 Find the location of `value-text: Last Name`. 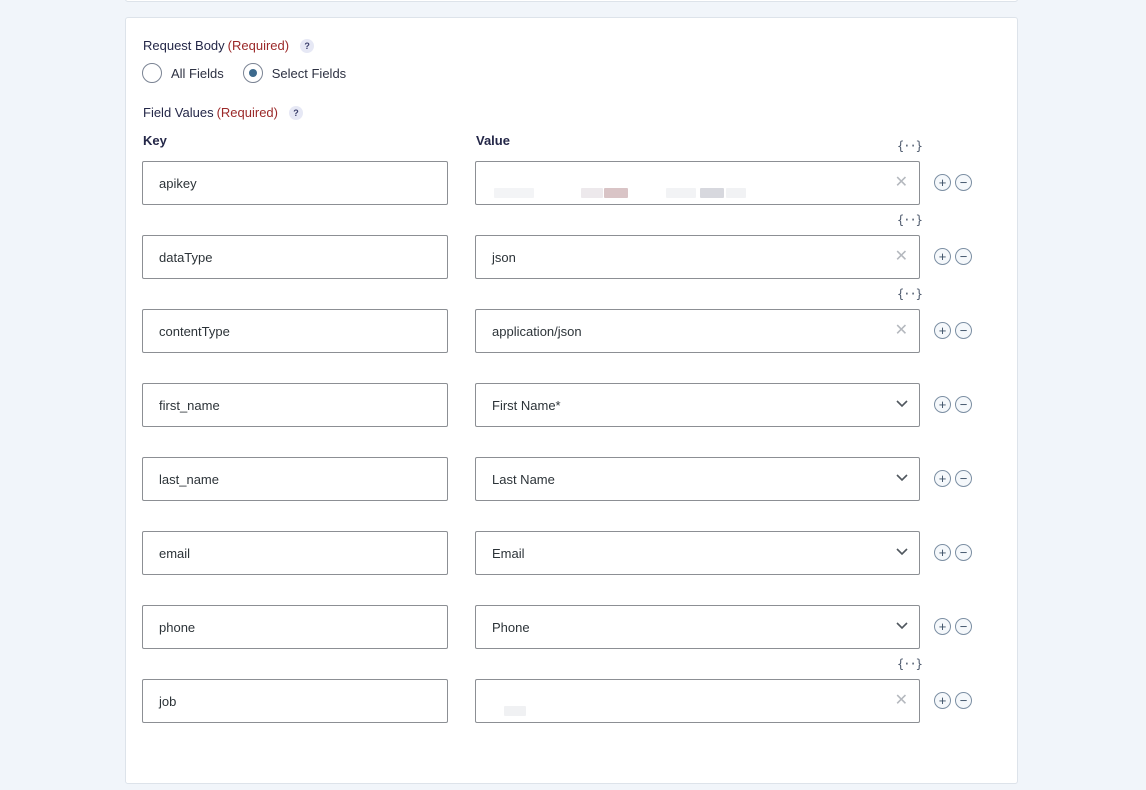

value-text: Last Name is located at coordinates (523, 479).